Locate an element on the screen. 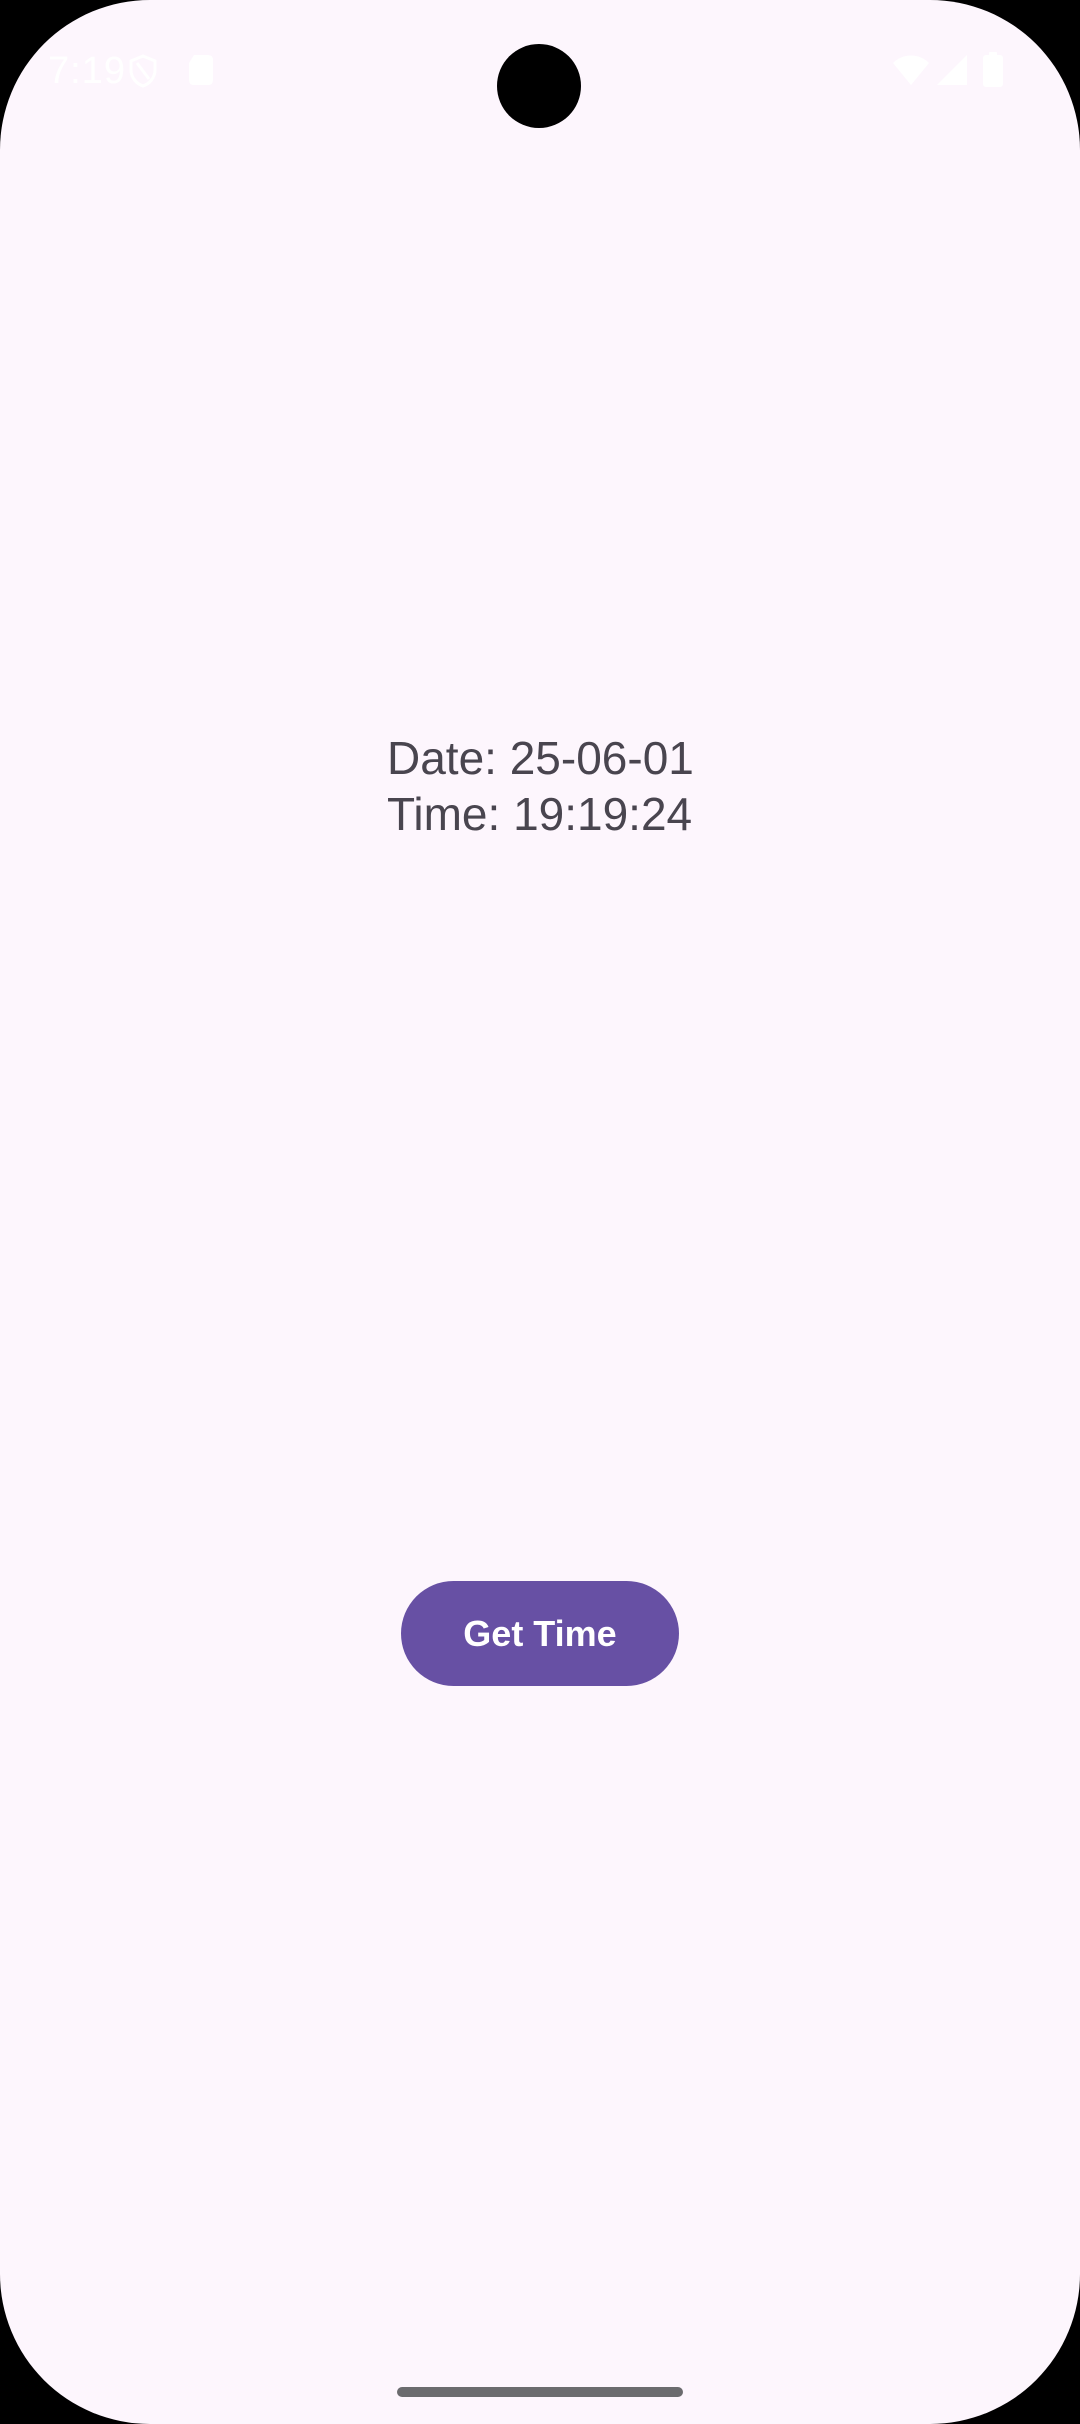  date-text: Date: 25-06-01 is located at coordinates (540, 758).